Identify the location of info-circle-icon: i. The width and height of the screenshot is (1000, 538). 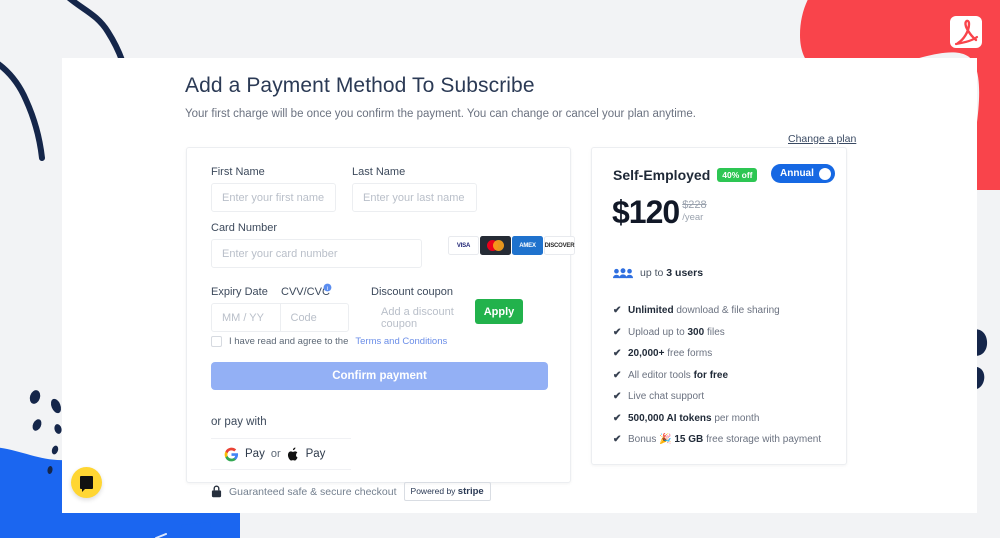
(327, 287).